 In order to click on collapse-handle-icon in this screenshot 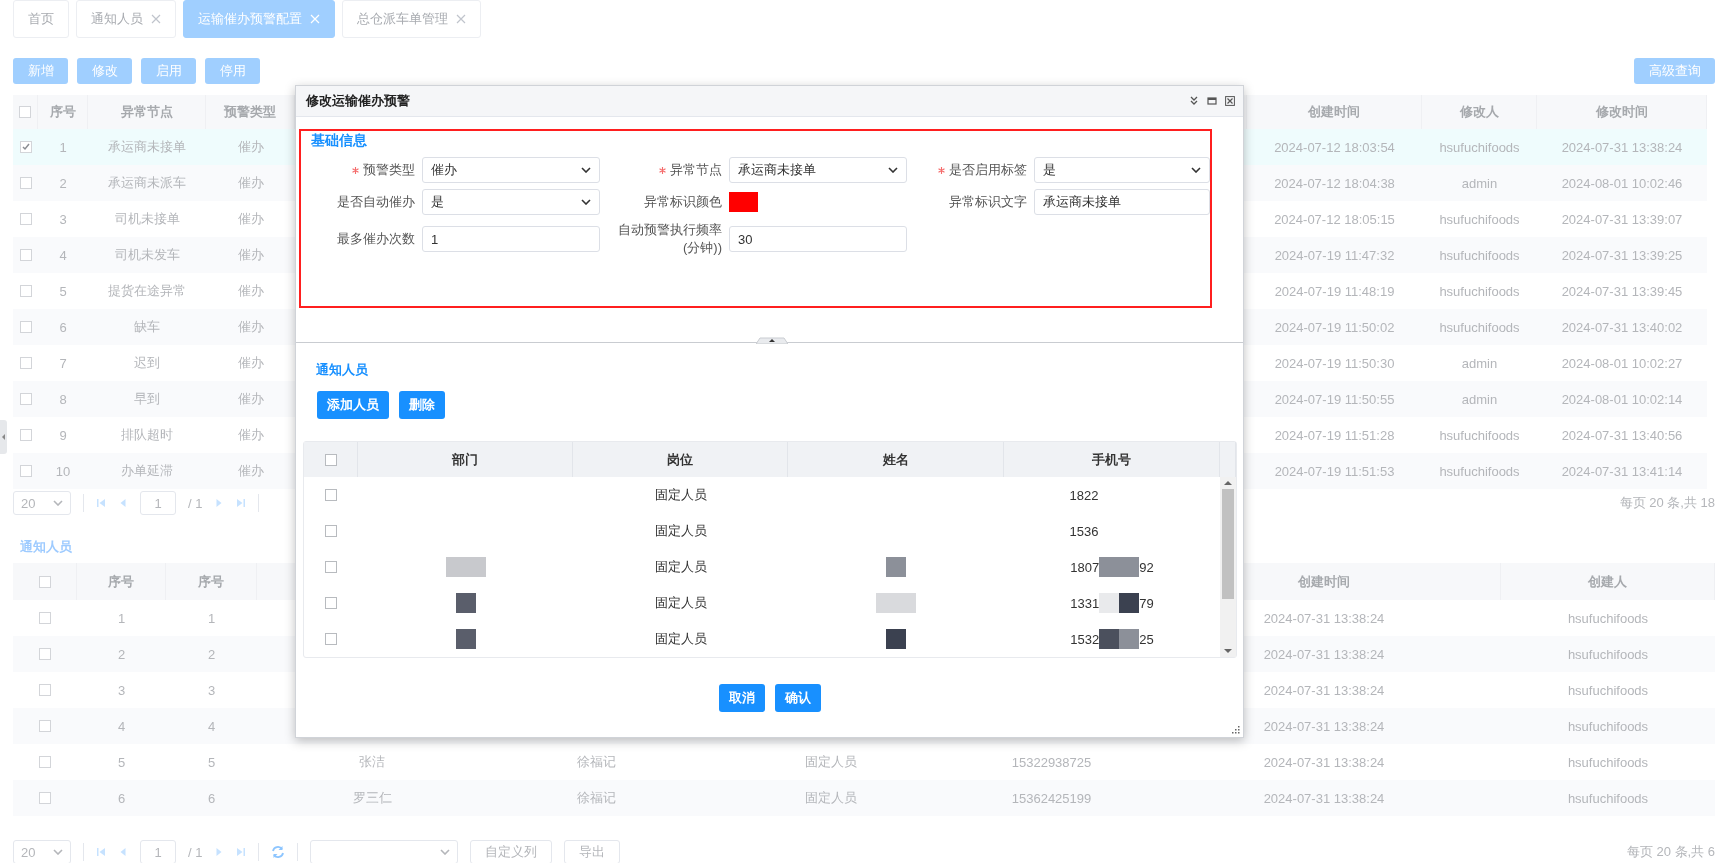, I will do `click(3, 437)`.